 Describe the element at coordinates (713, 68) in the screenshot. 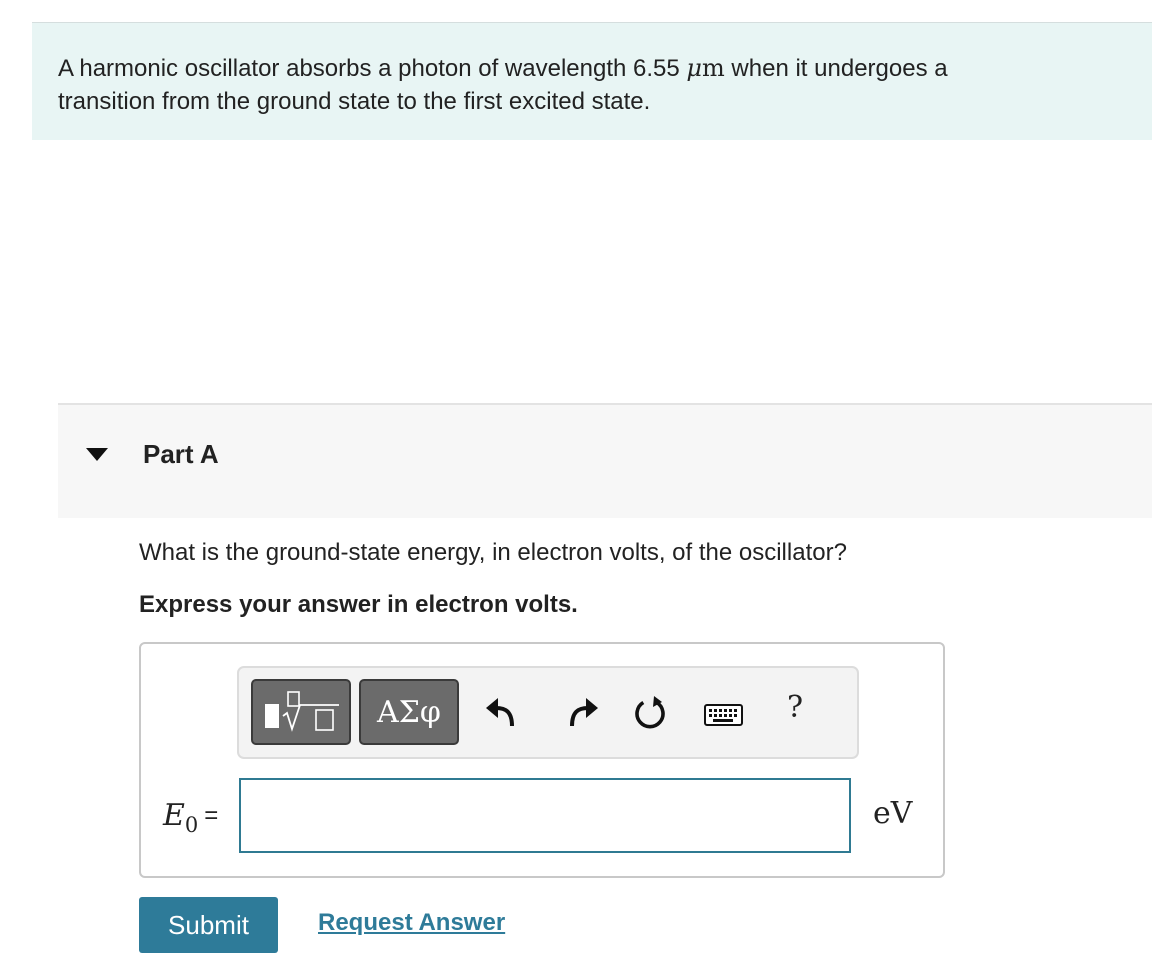

I see `unit-m: m` at that location.